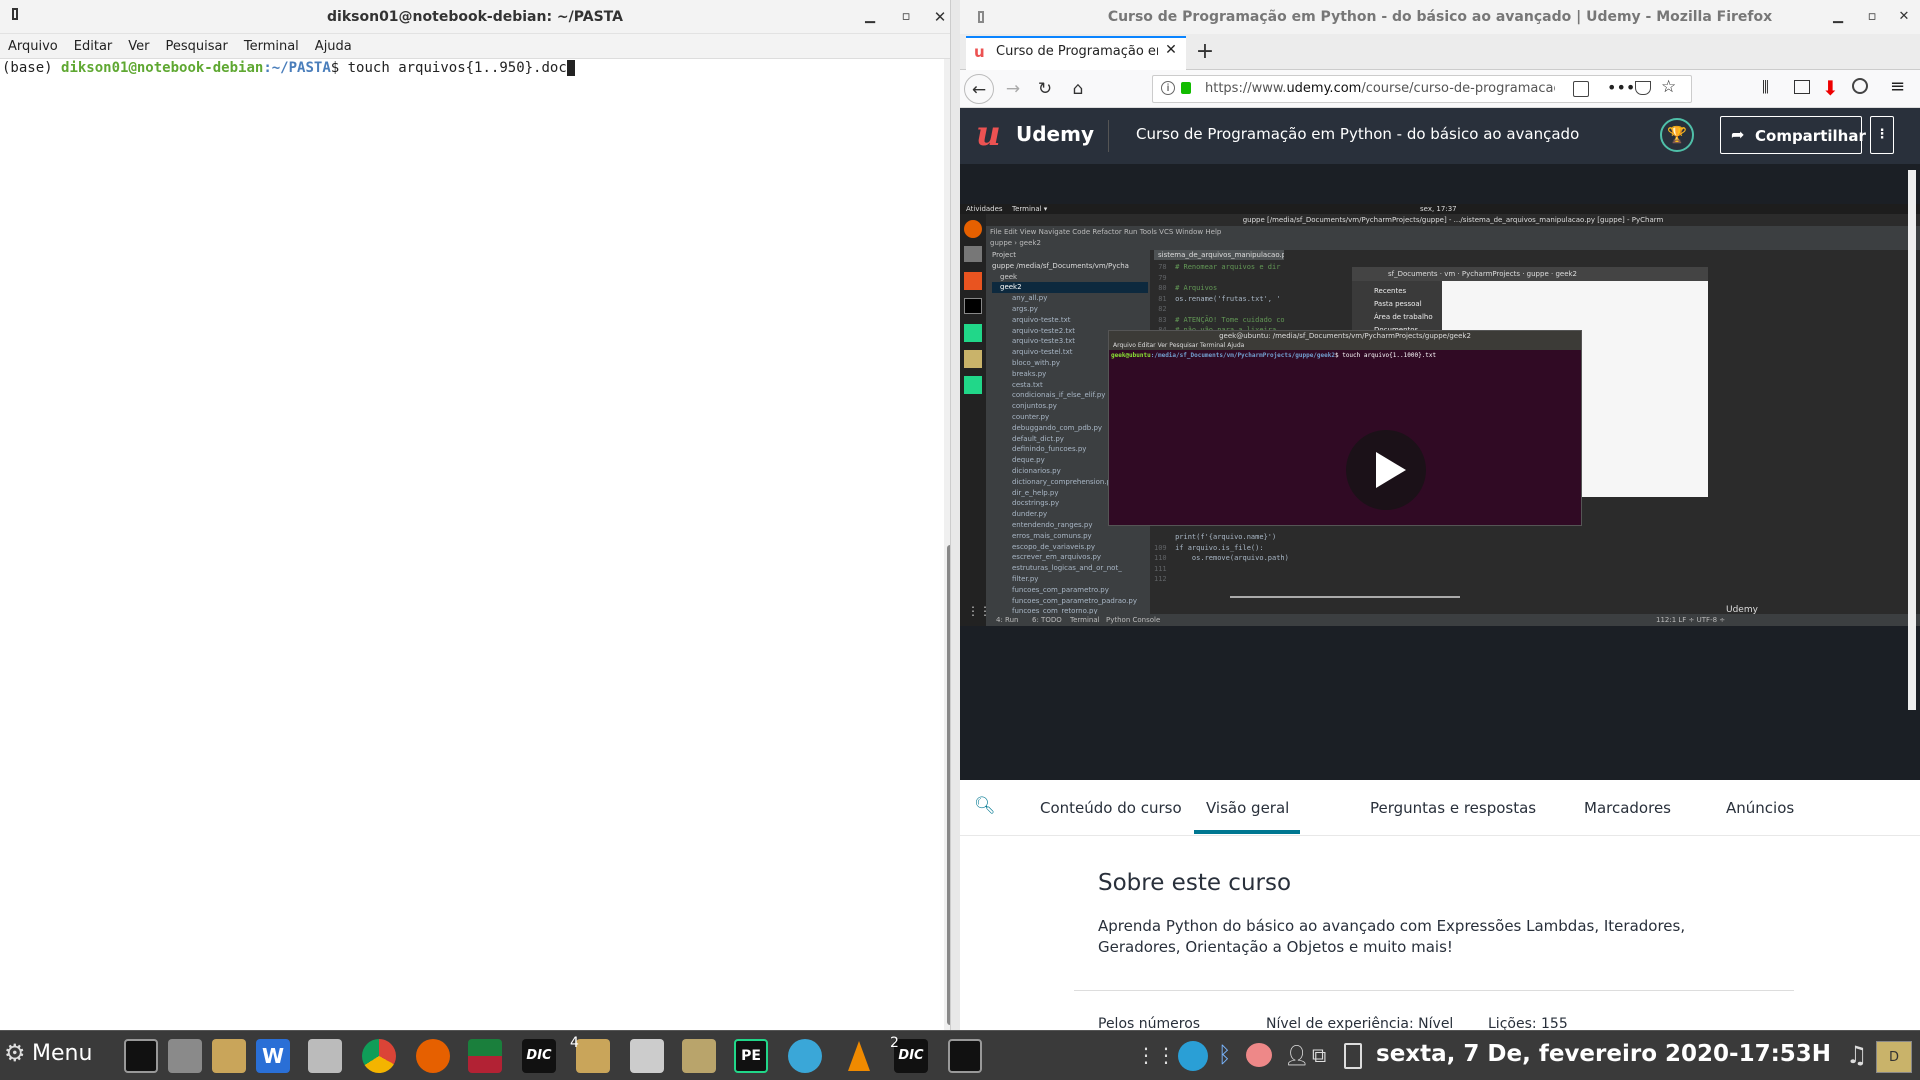 This screenshot has height=1080, width=1920. I want to click on vm-viewer-icon, so click(973, 359).